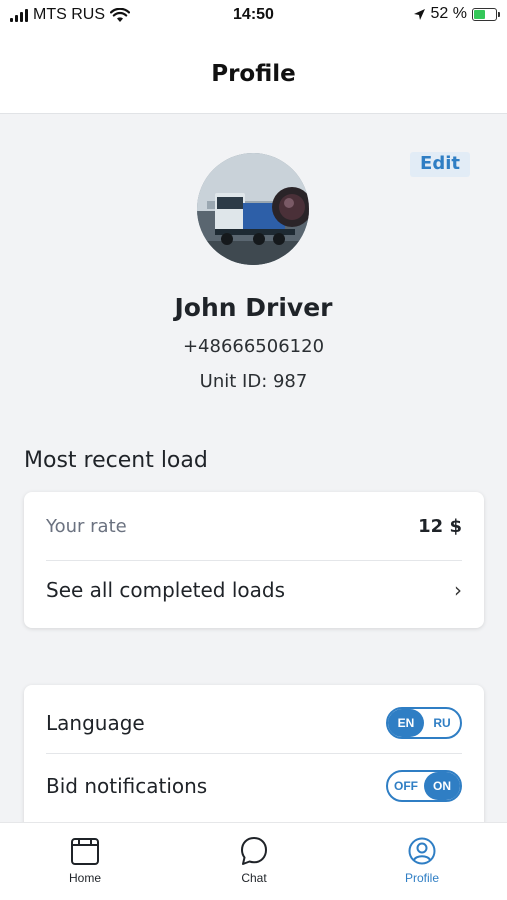 This screenshot has height=900, width=507. Describe the element at coordinates (479, 14) in the screenshot. I see `battery-fill` at that location.